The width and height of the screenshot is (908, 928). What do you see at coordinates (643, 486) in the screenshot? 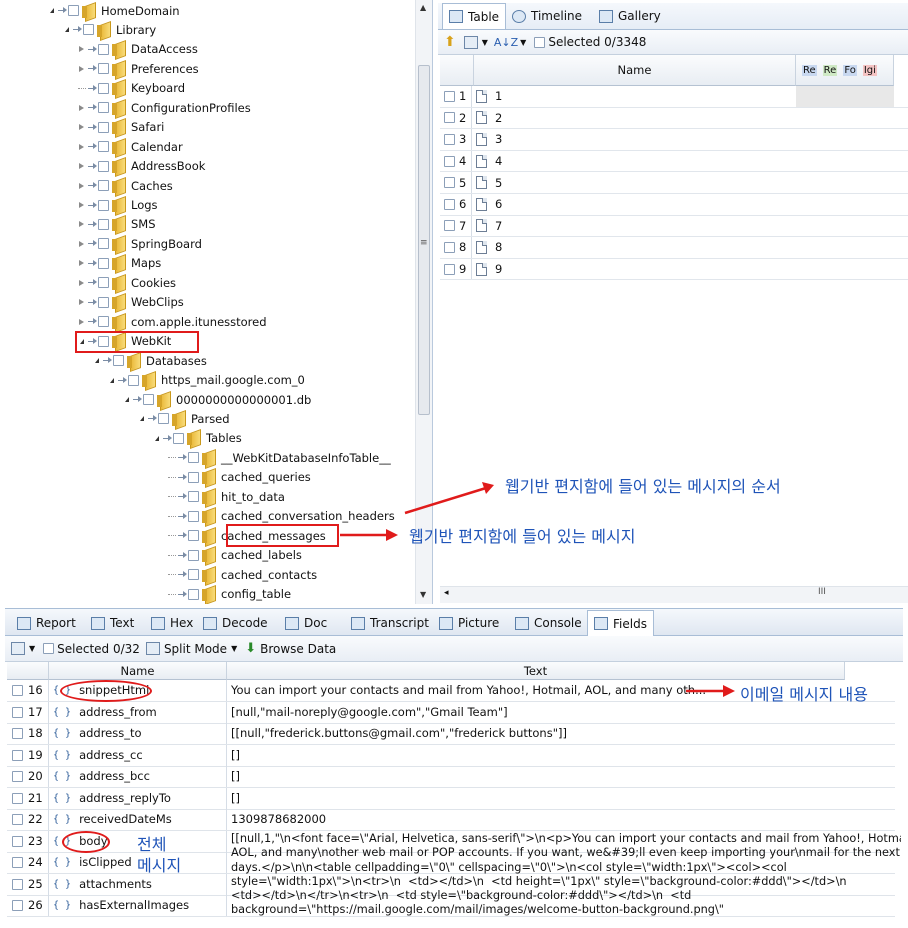
I see `annotation-order: 웹기반 편지함에 들어 있는 메시지의 순서` at bounding box center [643, 486].